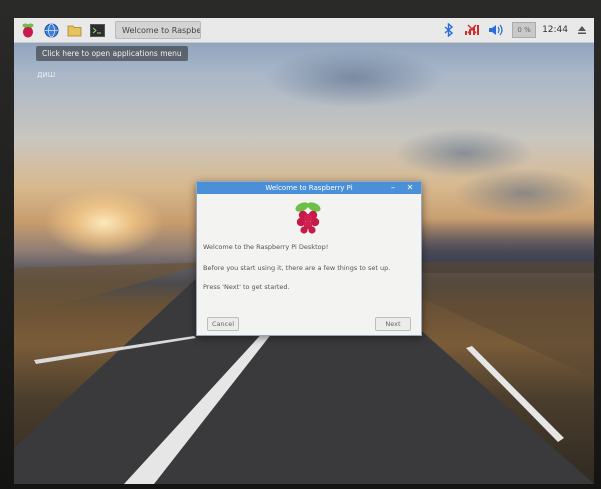 This screenshot has height=489, width=601. I want to click on dialog-titlebar: Welcome to Raspberry Pi – ✕, so click(309, 188).